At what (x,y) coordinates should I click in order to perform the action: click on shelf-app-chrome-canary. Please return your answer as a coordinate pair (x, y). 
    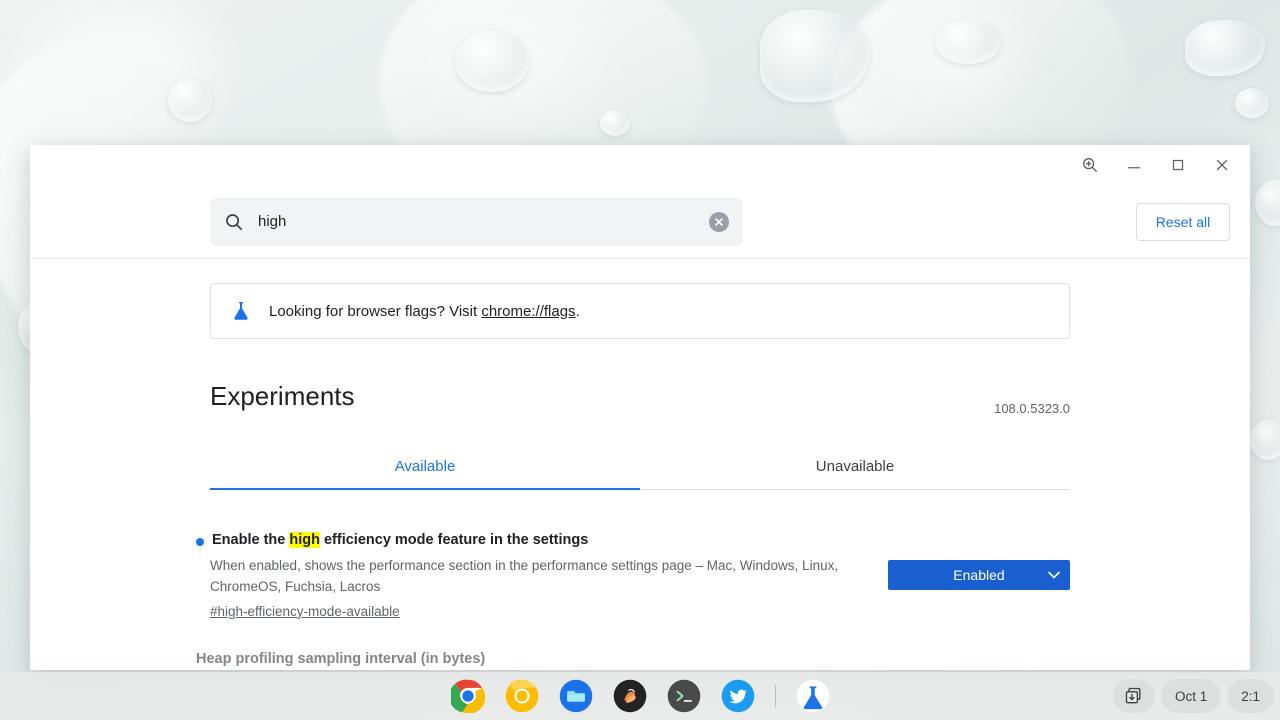
    Looking at the image, I should click on (522, 696).